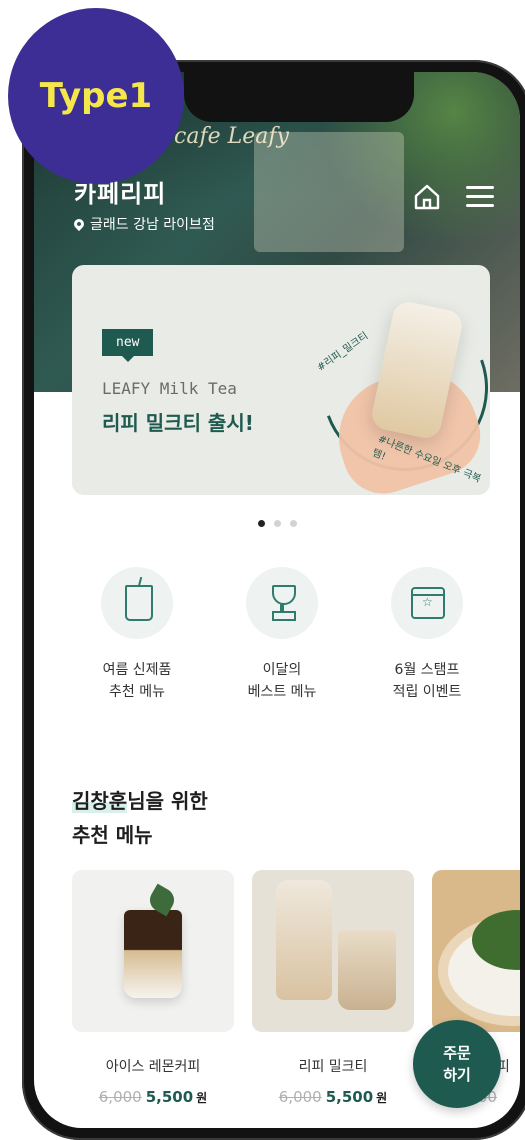 This screenshot has width=525, height=1140. I want to click on type-badge: Type1, so click(96, 96).